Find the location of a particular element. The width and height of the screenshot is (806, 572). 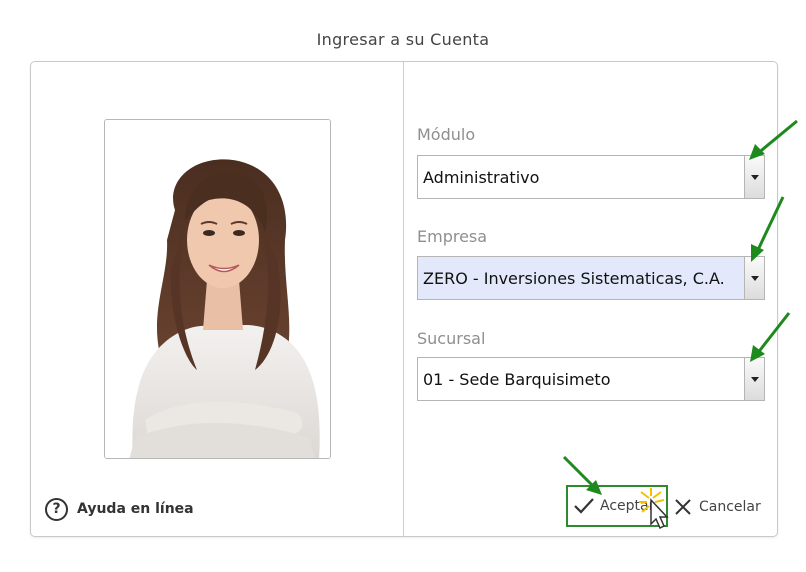

cancel-label: Cancelar is located at coordinates (730, 507).